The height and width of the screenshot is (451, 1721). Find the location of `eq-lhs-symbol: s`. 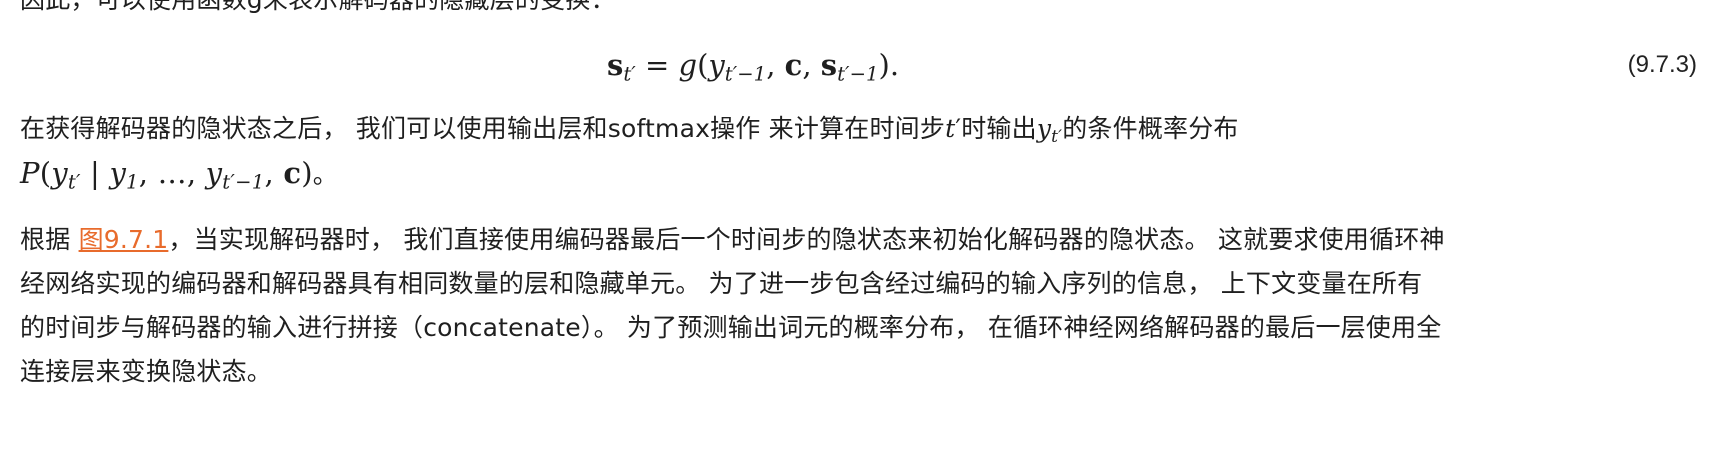

eq-lhs-symbol: s is located at coordinates (615, 65).